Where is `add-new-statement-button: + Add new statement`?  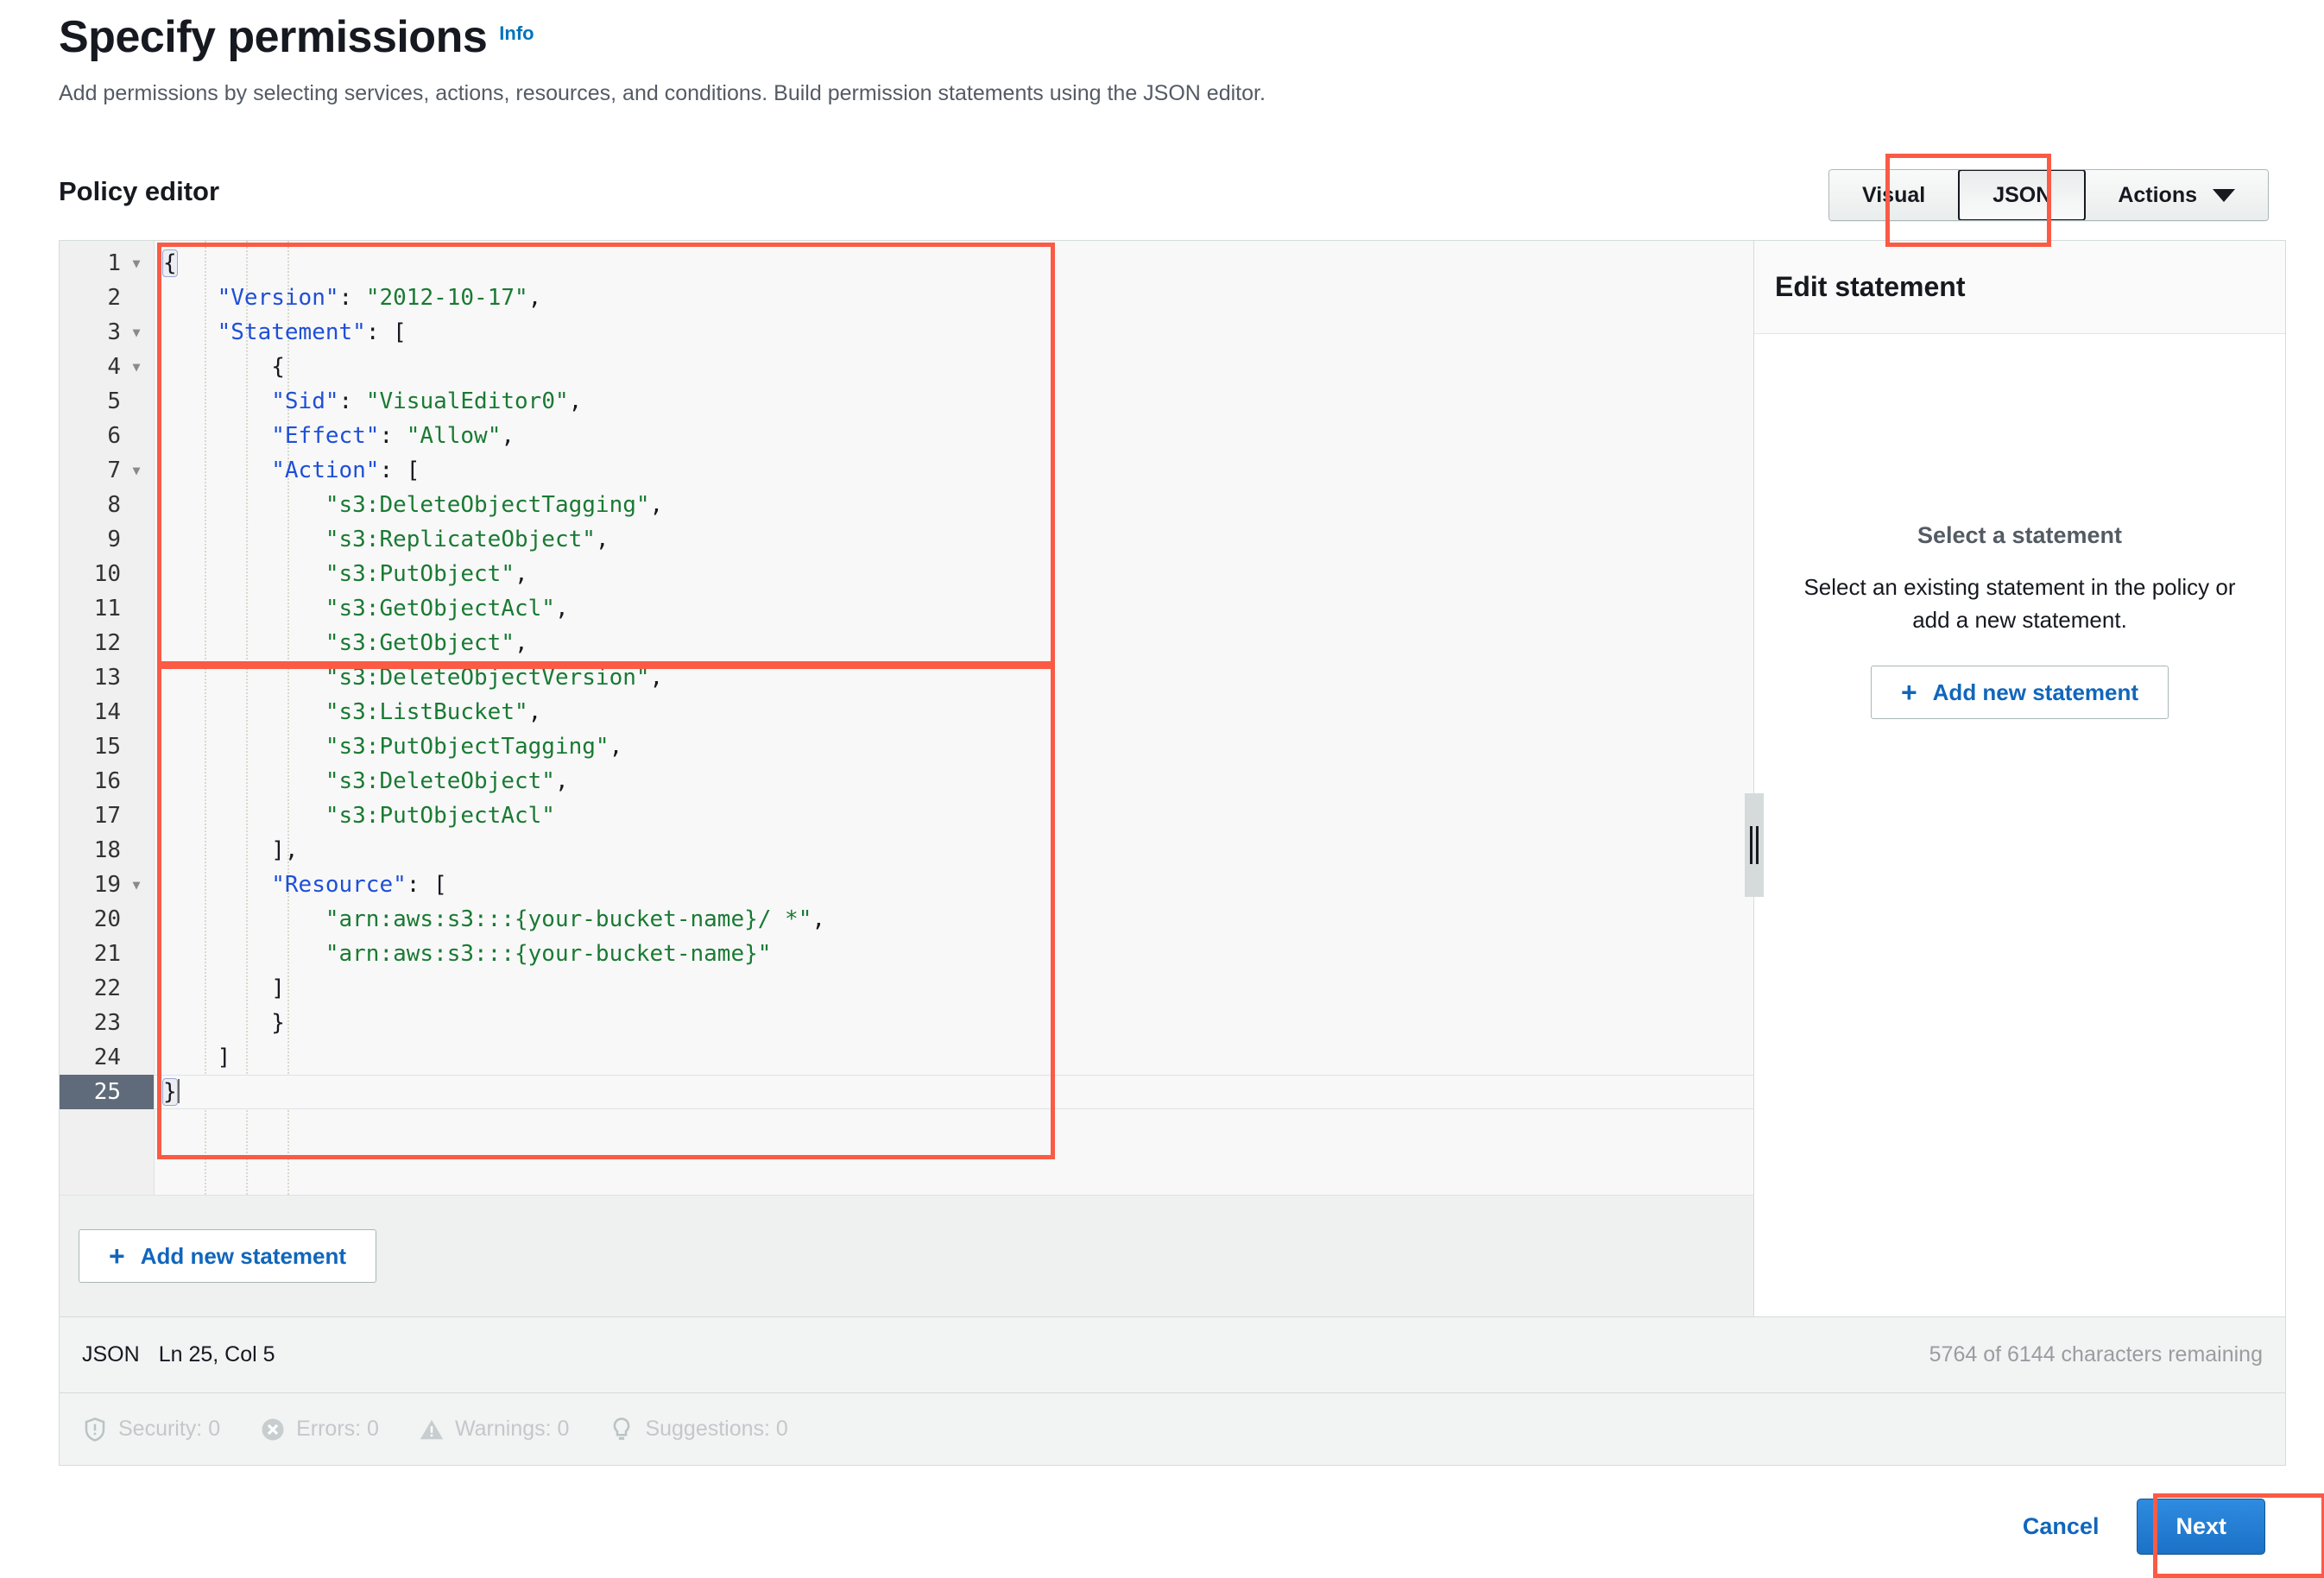
add-new-statement-button: + Add new statement is located at coordinates (228, 1256).